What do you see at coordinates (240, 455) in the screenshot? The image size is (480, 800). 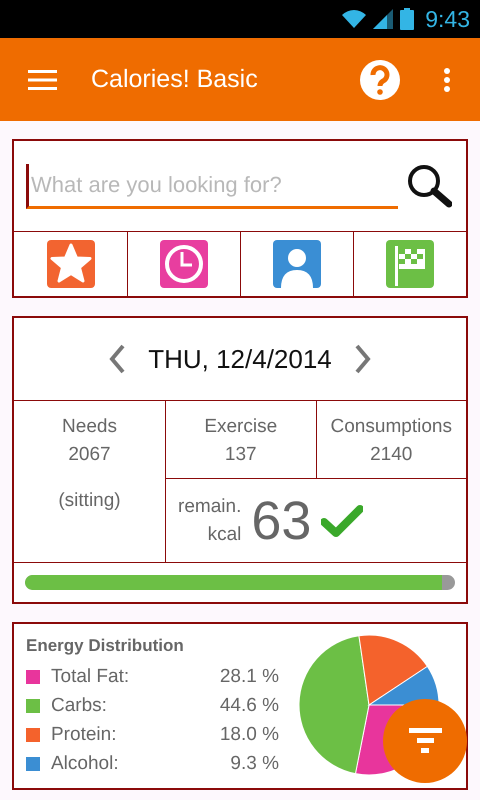 I see `exercise-value: 137` at bounding box center [240, 455].